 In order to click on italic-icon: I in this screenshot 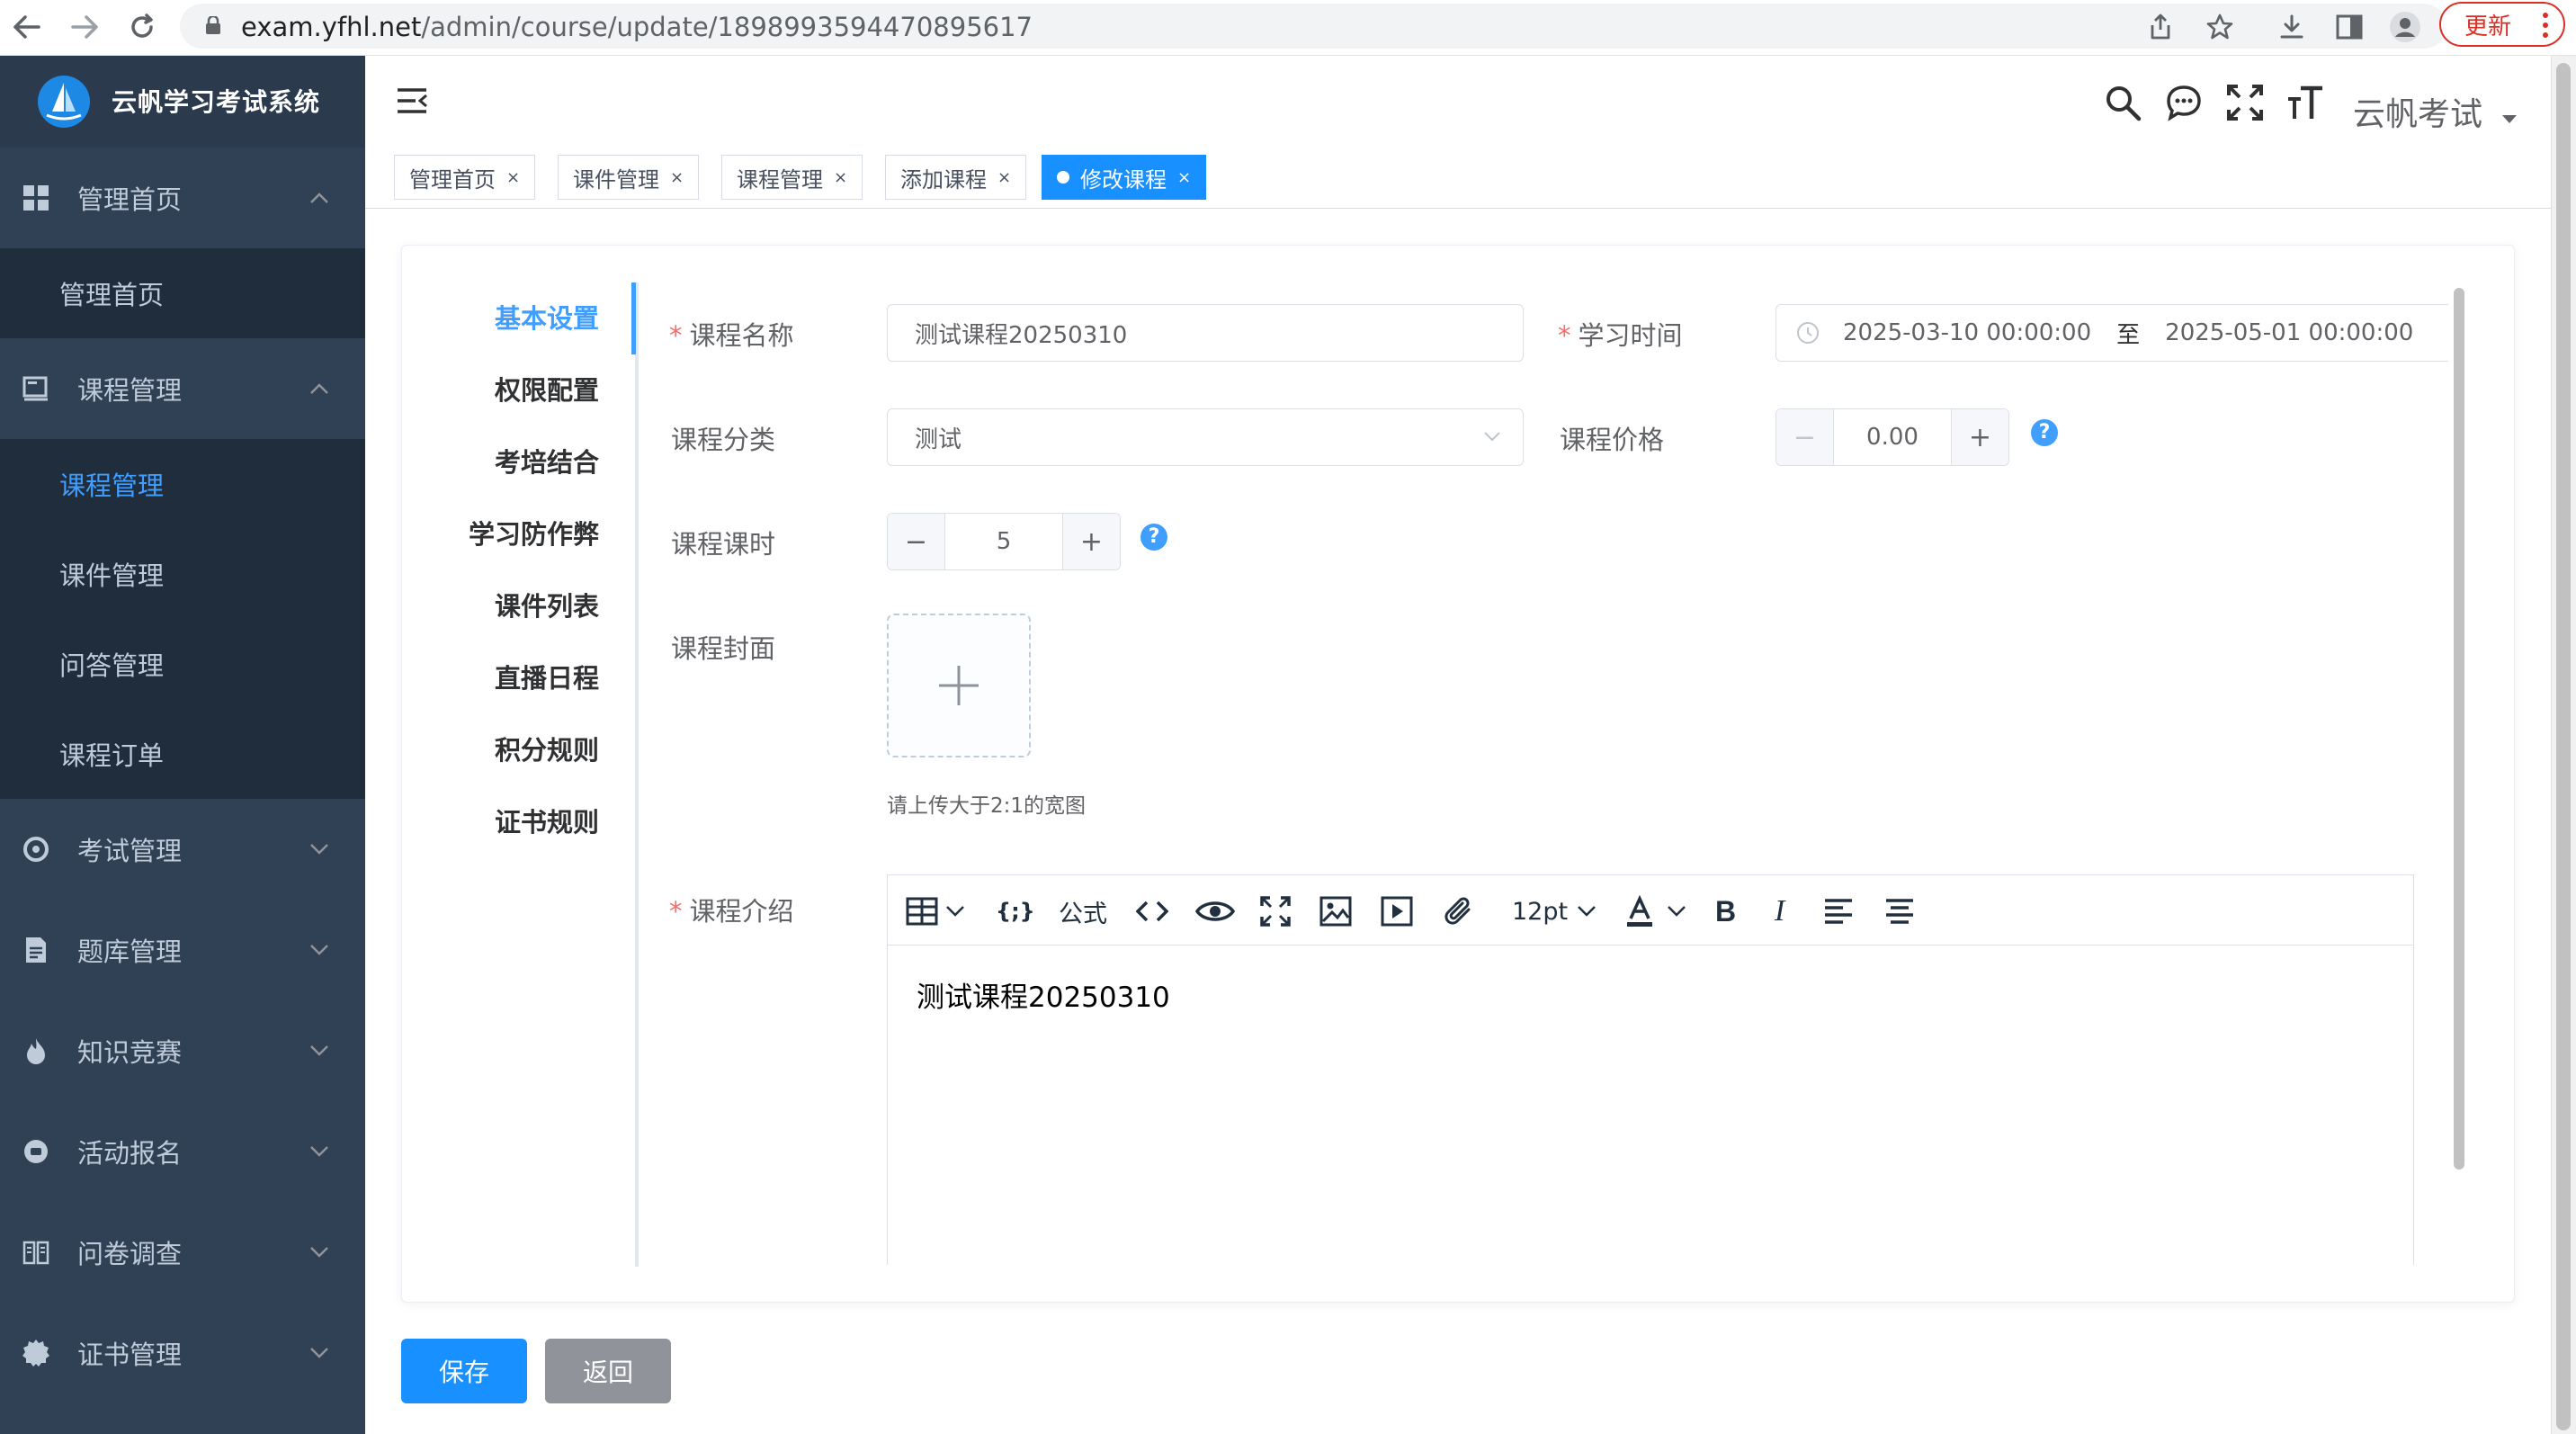, I will do `click(1779, 911)`.